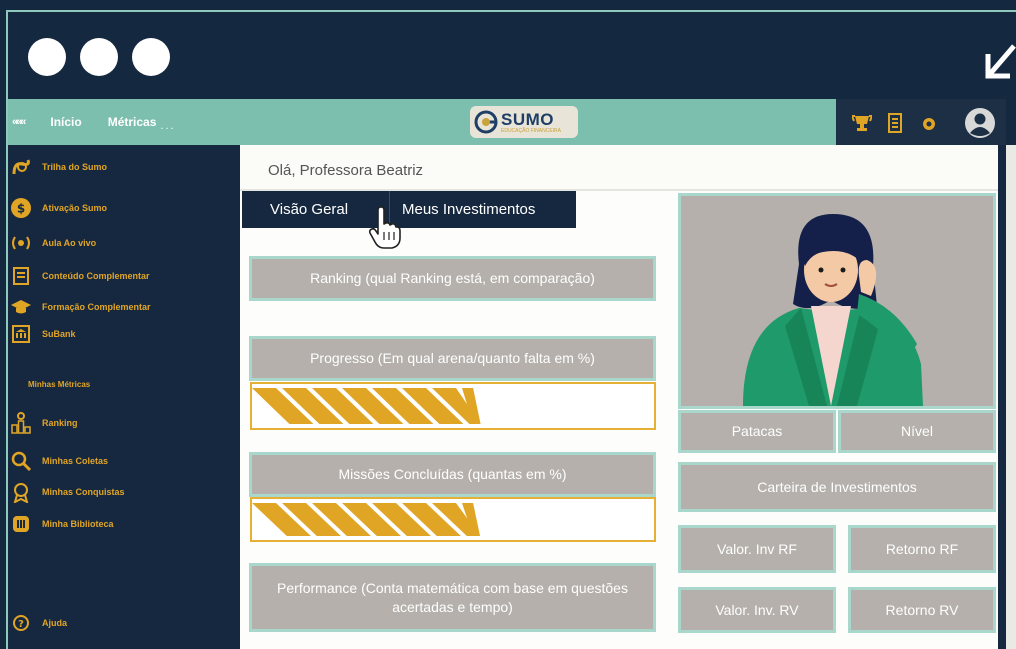 This screenshot has height=649, width=1016. What do you see at coordinates (21, 423) in the screenshot?
I see `ranking-icon` at bounding box center [21, 423].